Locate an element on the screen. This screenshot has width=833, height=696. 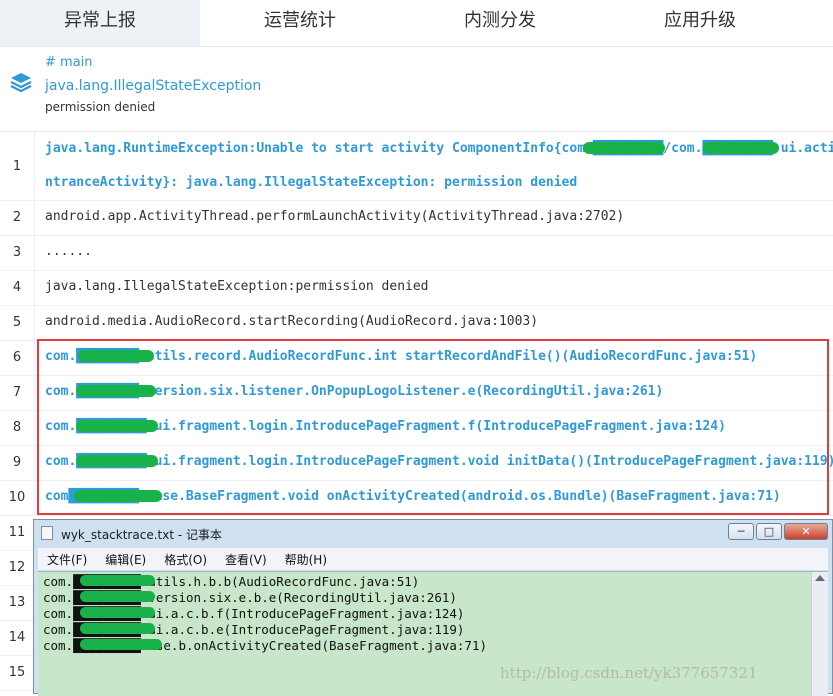
menu-view: 查看(V) is located at coordinates (246, 559).